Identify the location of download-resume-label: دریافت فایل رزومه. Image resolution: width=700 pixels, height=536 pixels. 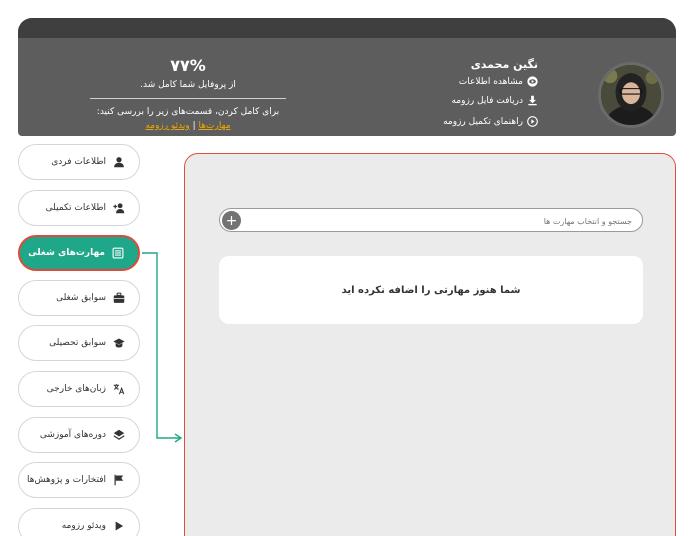
(487, 100).